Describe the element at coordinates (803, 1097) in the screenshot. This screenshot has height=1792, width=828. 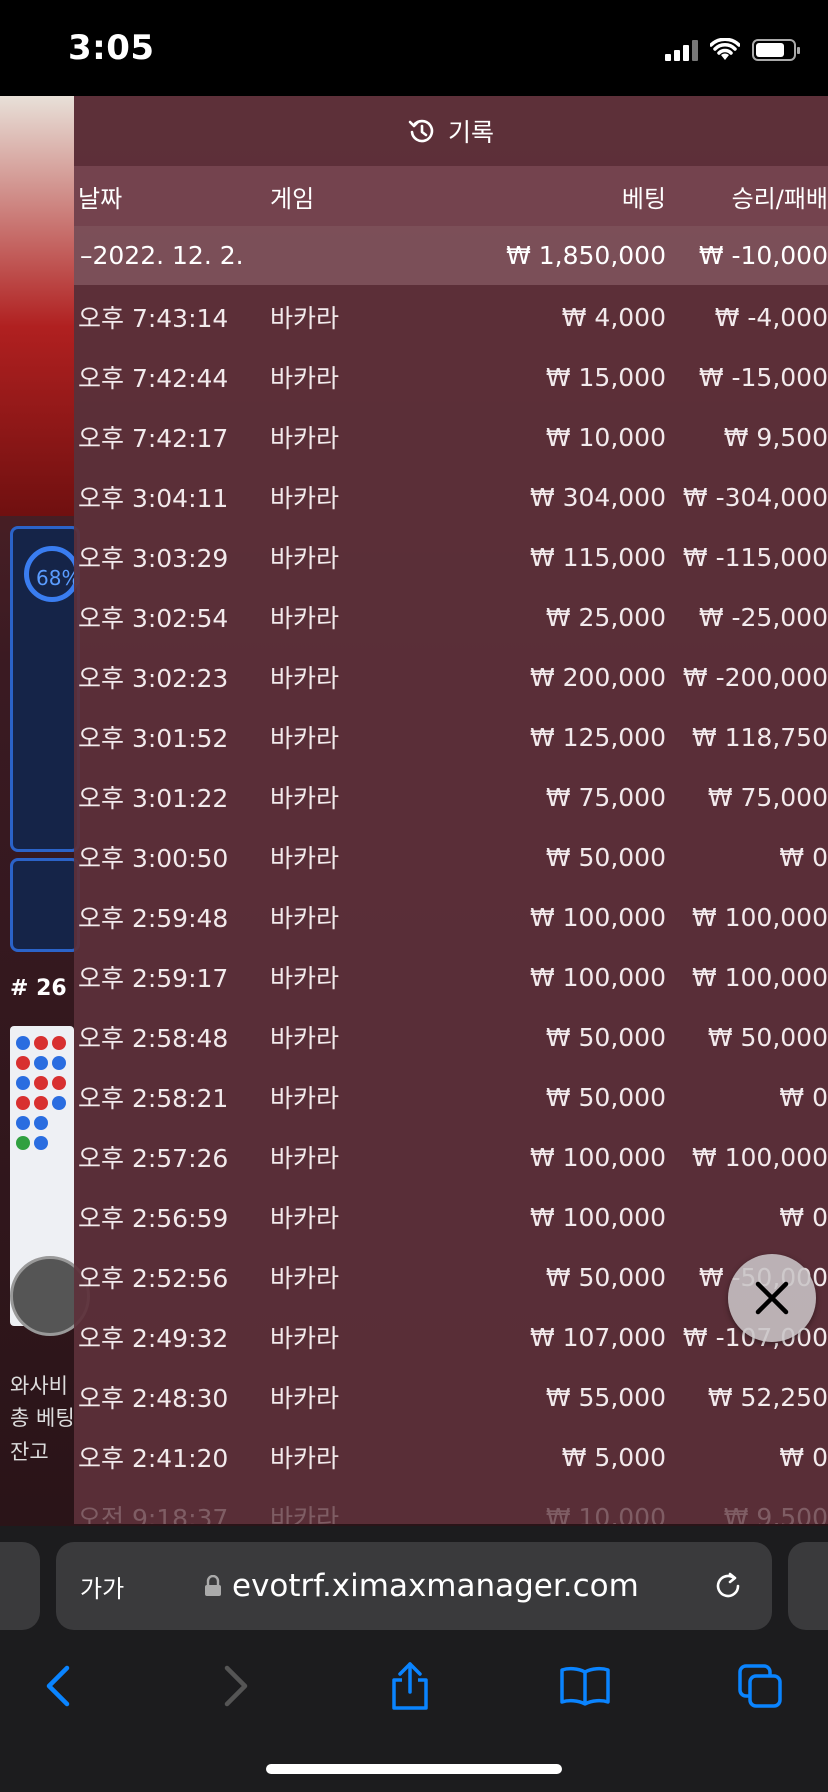
I see `row-win-loss: ₩ 0` at that location.